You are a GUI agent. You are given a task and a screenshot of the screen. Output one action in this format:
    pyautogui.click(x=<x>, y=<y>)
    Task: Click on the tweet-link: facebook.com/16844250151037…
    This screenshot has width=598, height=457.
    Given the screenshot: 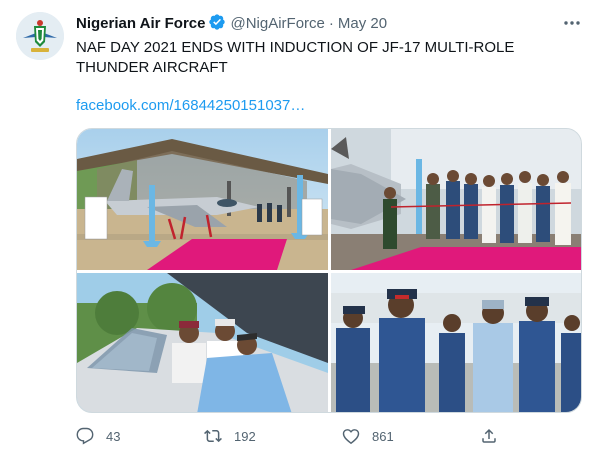 What is the action you would take?
    pyautogui.click(x=190, y=106)
    